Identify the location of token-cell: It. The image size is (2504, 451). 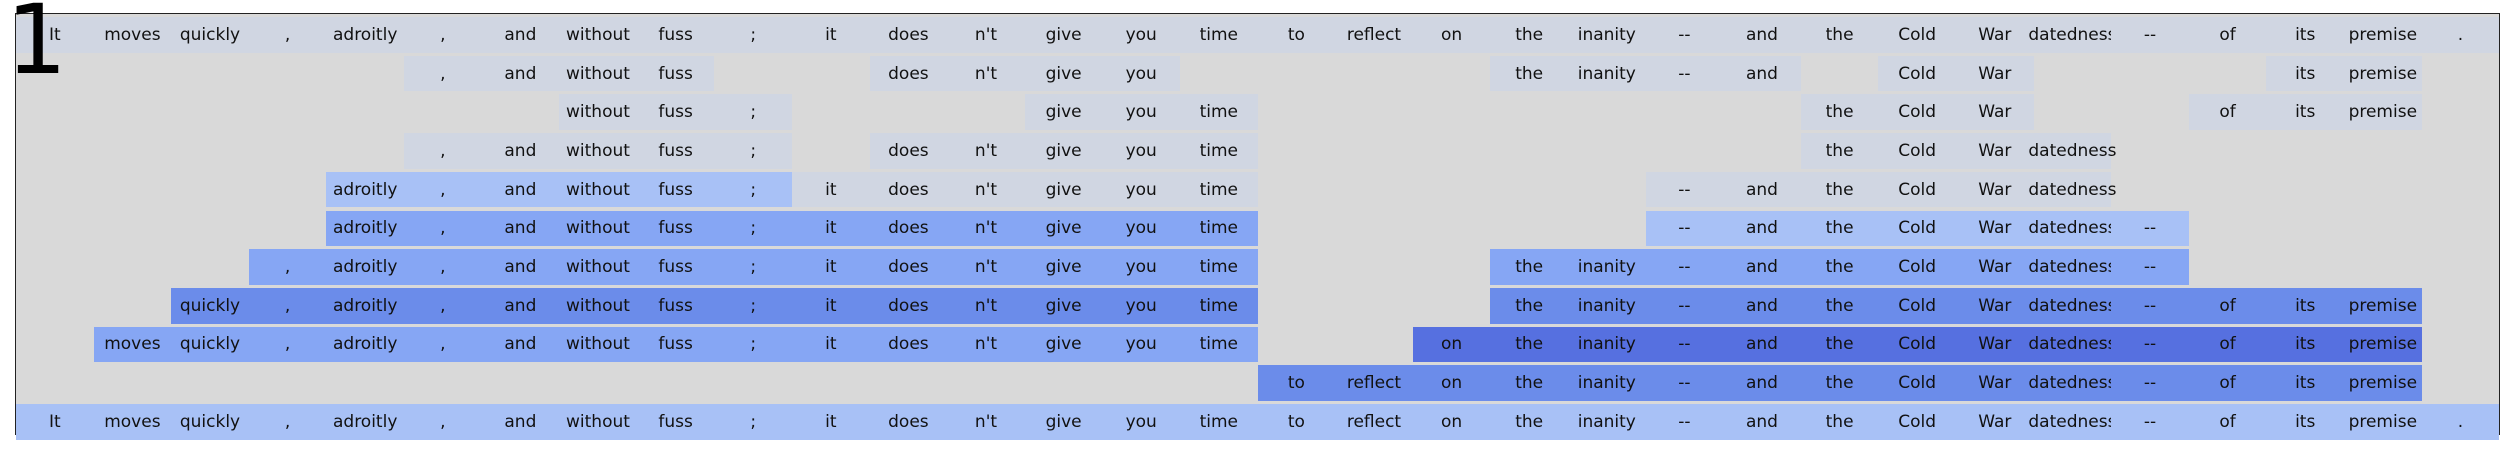
(55, 422).